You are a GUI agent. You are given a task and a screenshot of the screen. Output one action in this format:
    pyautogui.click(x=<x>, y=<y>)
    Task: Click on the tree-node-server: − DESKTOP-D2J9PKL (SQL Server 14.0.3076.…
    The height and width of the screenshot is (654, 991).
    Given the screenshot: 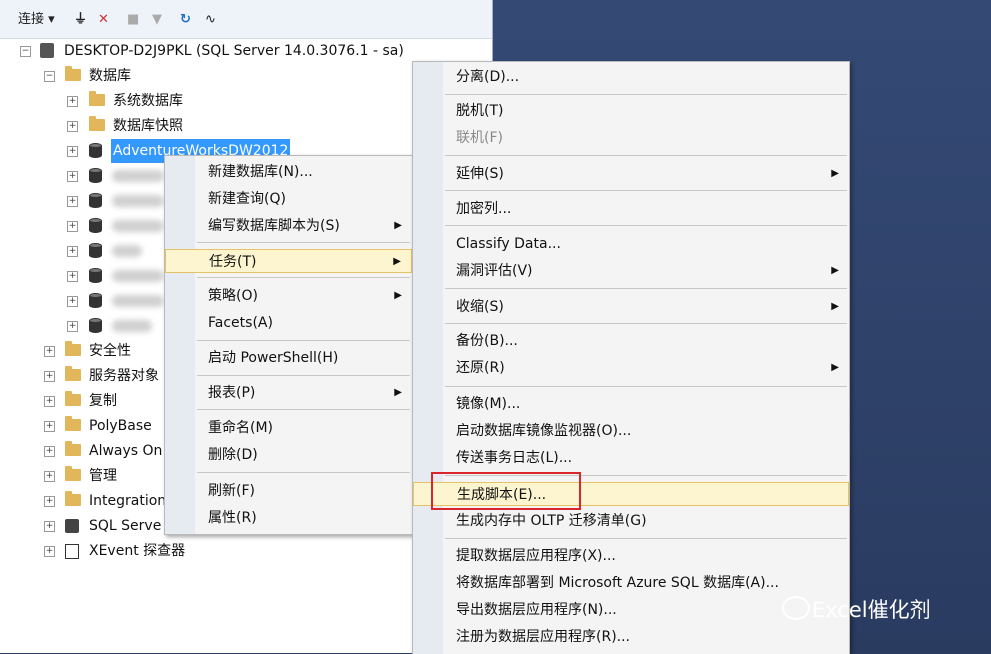 What is the action you would take?
    pyautogui.click(x=246, y=51)
    